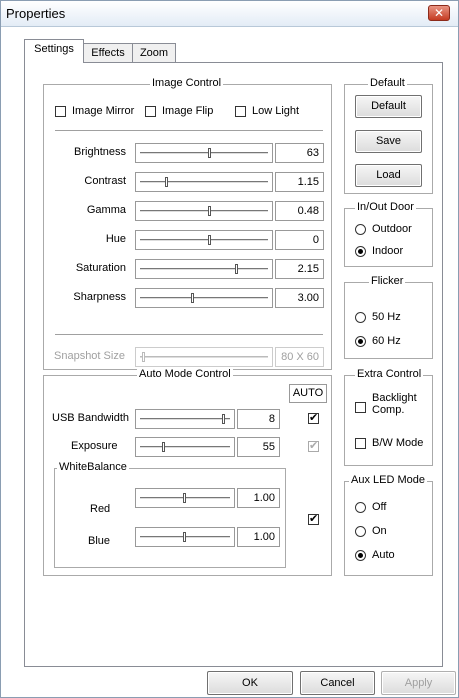 This screenshot has width=459, height=698. I want to click on exposure-value: 55, so click(258, 447).